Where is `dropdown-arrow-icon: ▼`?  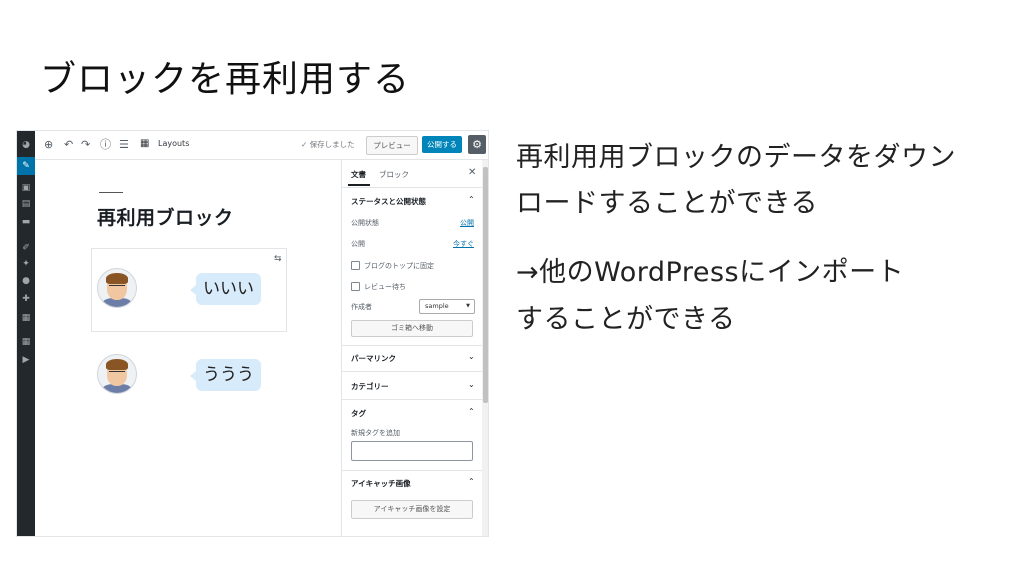
dropdown-arrow-icon: ▼ is located at coordinates (468, 306).